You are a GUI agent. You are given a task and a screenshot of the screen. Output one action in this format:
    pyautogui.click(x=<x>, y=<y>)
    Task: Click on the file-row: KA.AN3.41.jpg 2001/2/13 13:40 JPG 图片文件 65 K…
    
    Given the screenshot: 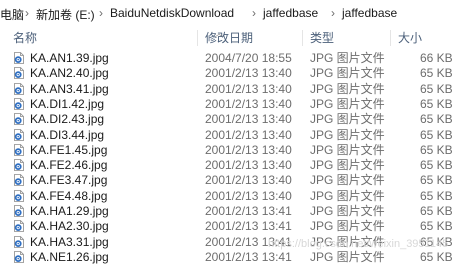 What is the action you would take?
    pyautogui.click(x=237, y=89)
    